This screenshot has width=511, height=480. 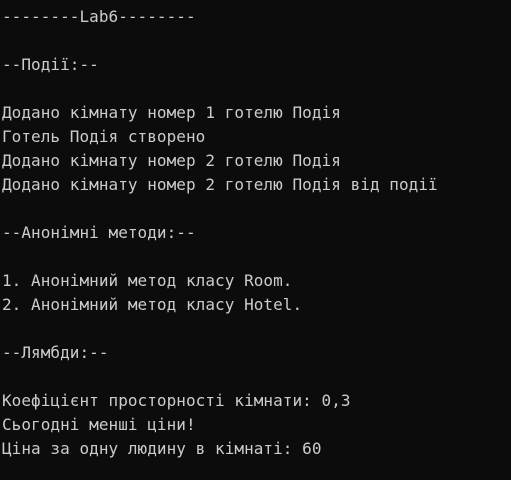 I want to click on console-line: Додано кімнату номер 1 готелю Подія, so click(x=171, y=112).